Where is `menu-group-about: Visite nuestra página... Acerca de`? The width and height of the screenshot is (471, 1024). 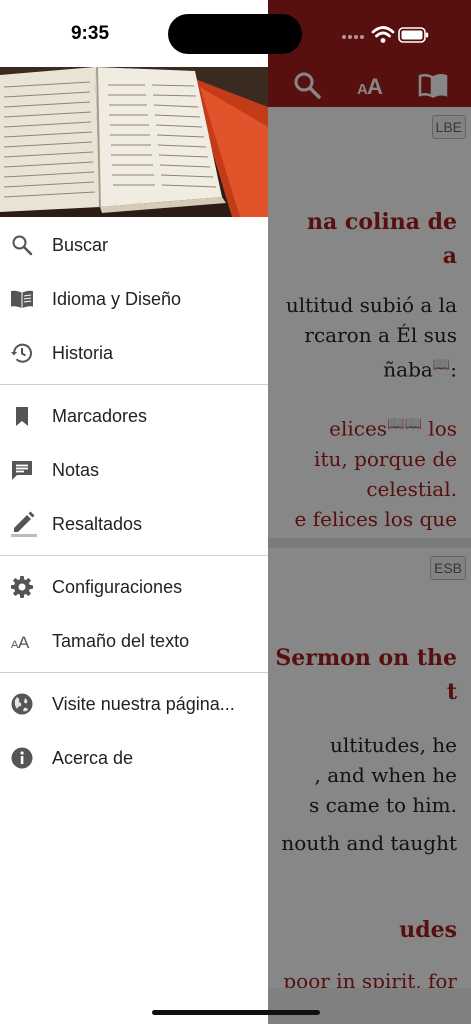 menu-group-about: Visite nuestra página... Acerca de is located at coordinates (134, 731).